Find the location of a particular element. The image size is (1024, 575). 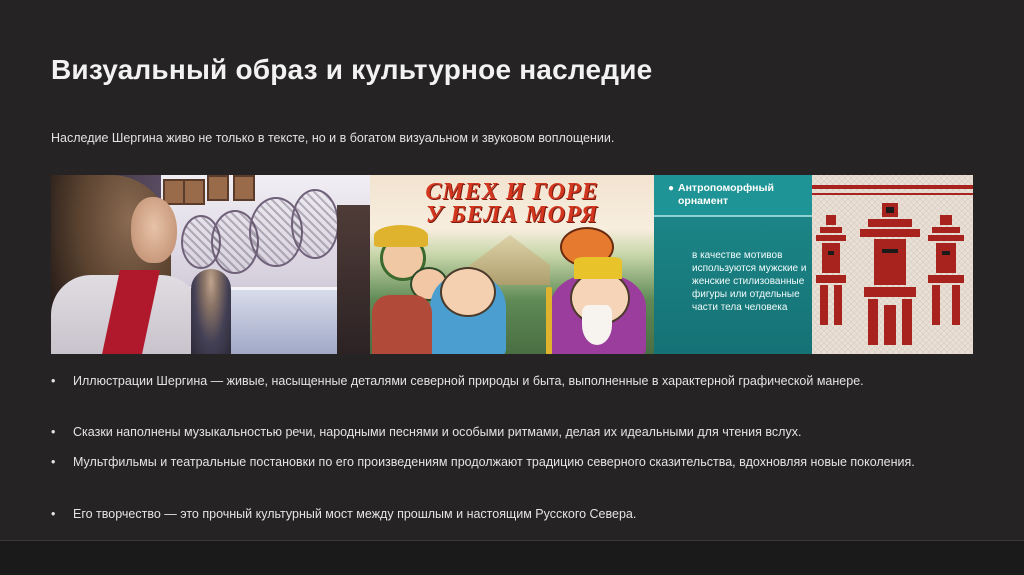

footer-bar is located at coordinates (512, 557).